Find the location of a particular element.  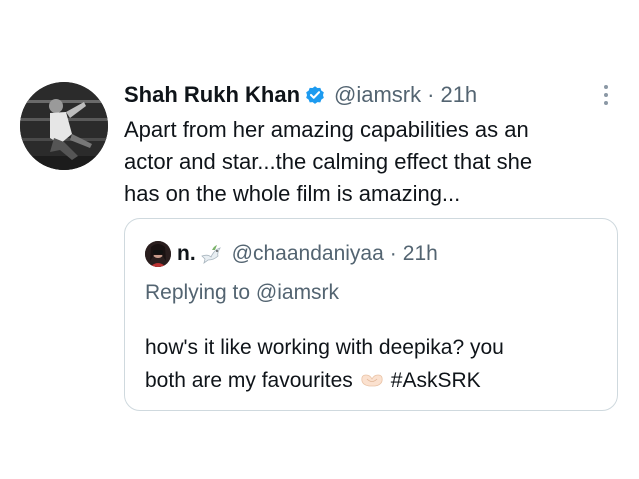

tweet-header: Shah Rukh Khan @iamsrk · 21h is located at coordinates (300, 95).